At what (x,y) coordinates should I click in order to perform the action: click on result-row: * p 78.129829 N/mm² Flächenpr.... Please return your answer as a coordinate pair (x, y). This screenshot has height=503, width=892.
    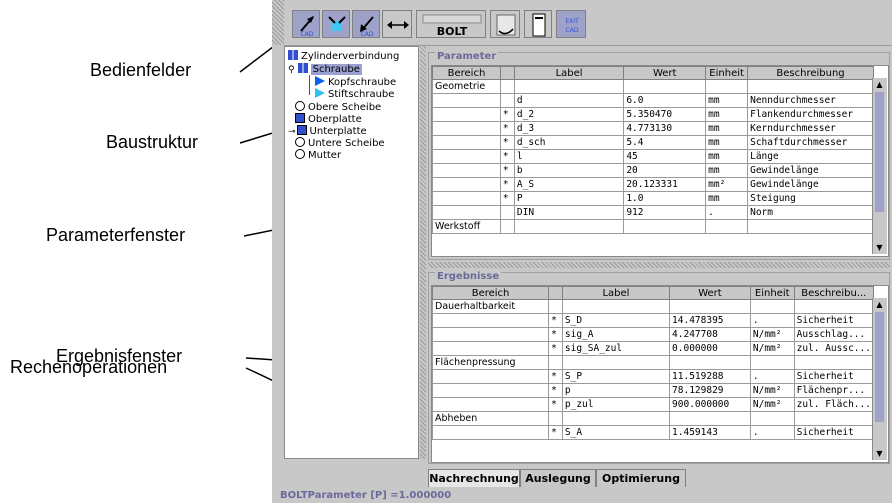
    Looking at the image, I should click on (653, 390).